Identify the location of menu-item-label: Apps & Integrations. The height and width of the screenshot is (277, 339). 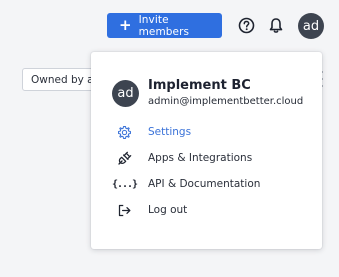
(200, 158).